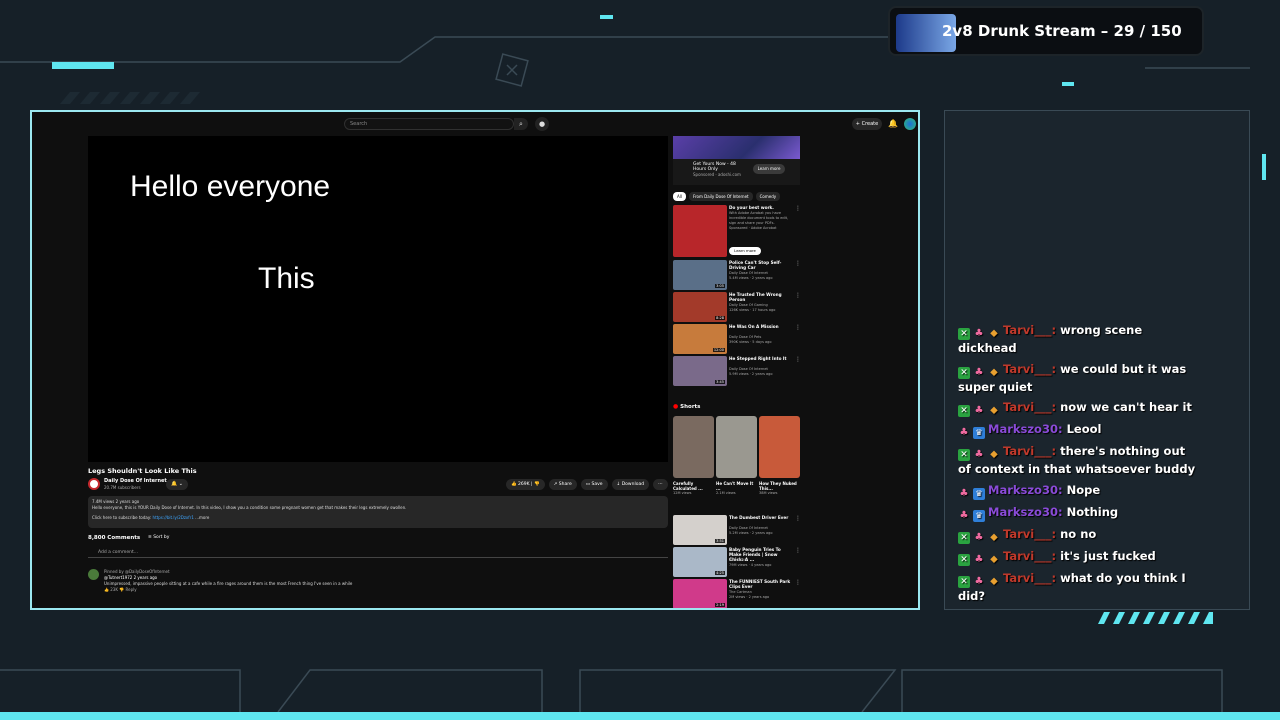 The height and width of the screenshot is (720, 1280). What do you see at coordinates (93, 574) in the screenshot?
I see `comment-avatar` at bounding box center [93, 574].